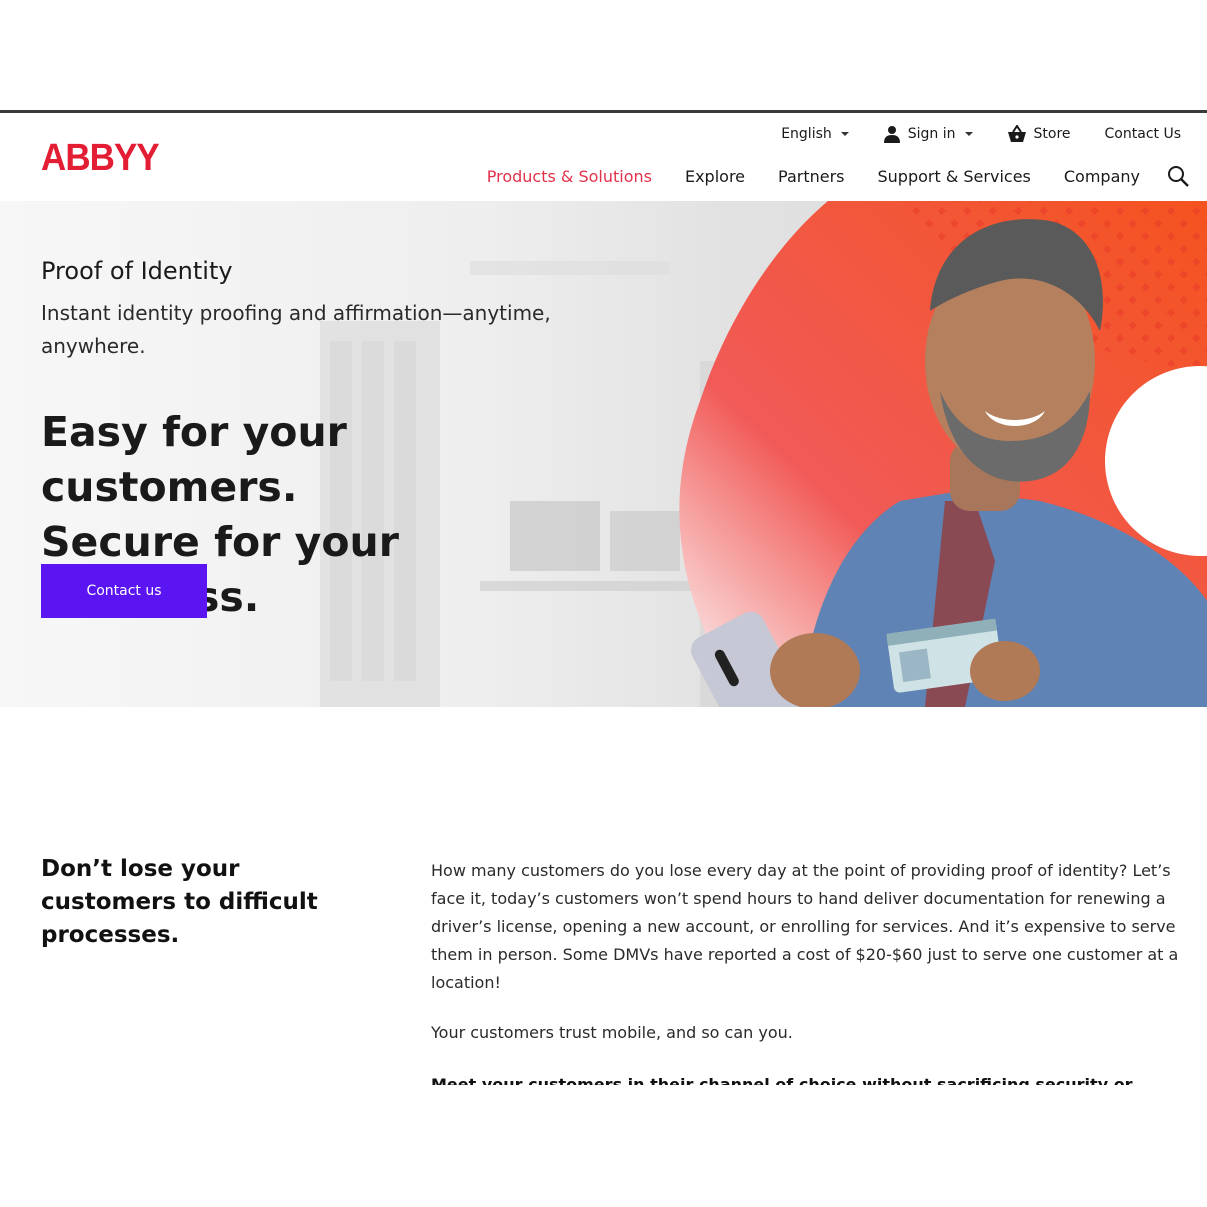 The image size is (1207, 1207). Describe the element at coordinates (811, 176) in the screenshot. I see `nav-partners: Partners` at that location.